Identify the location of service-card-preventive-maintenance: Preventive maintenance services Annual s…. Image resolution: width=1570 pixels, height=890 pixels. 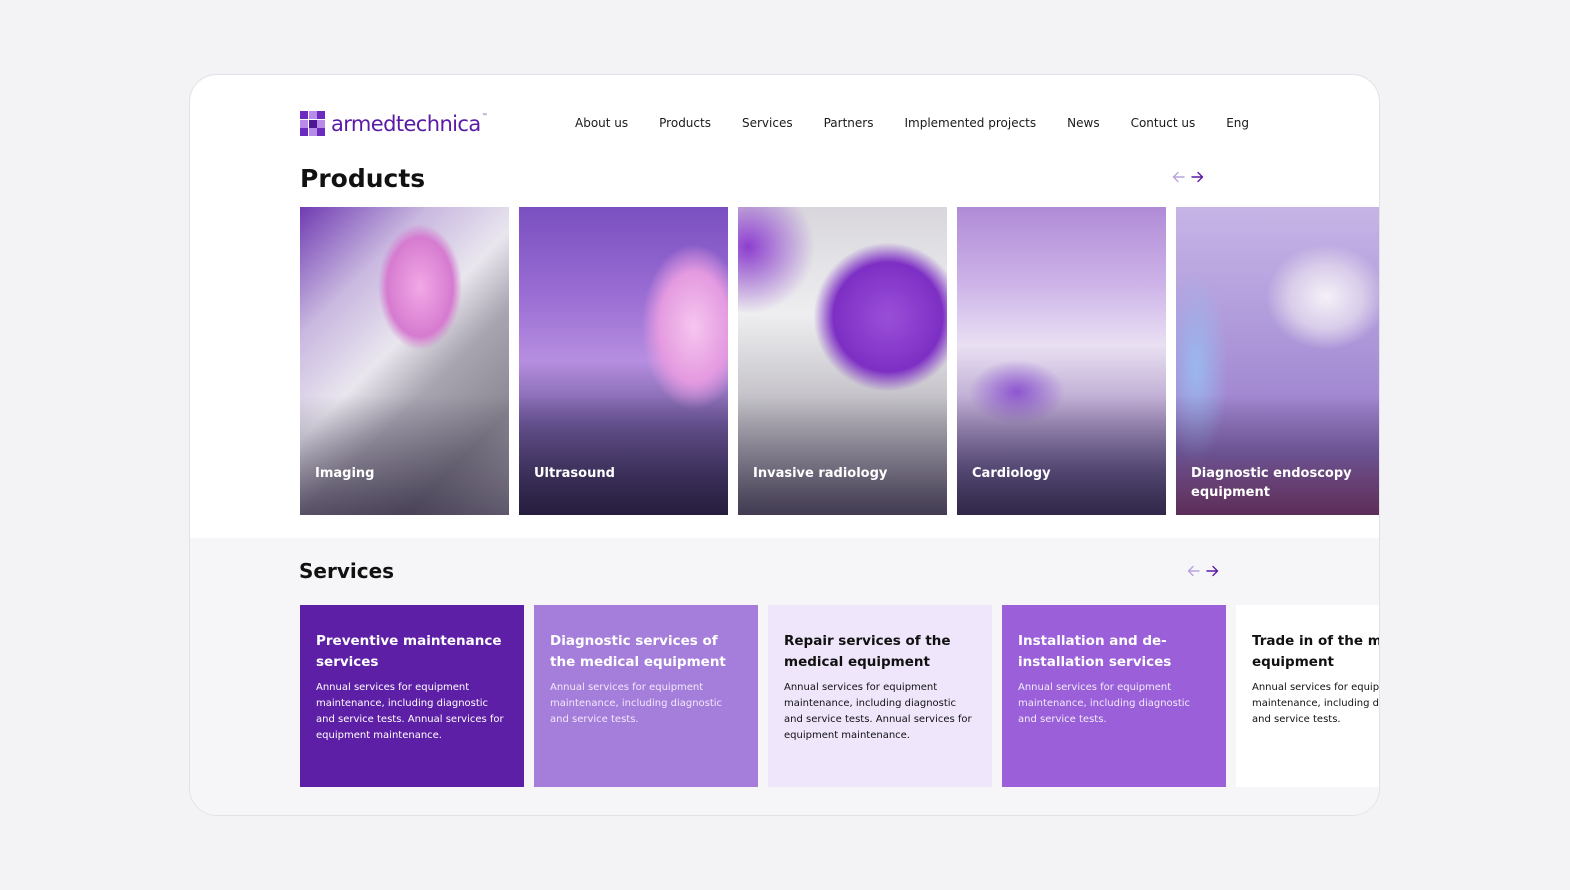
(412, 696).